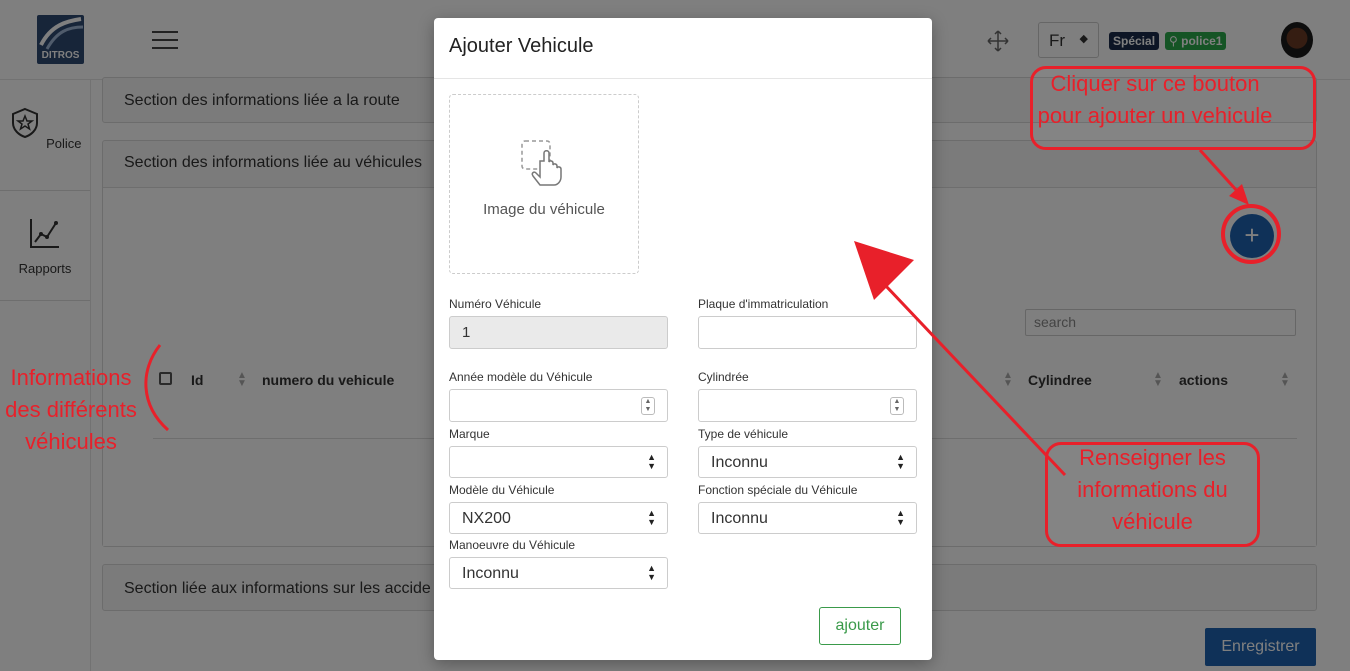 The image size is (1350, 671). Describe the element at coordinates (156, 388) in the screenshot. I see `bracket-curve` at that location.